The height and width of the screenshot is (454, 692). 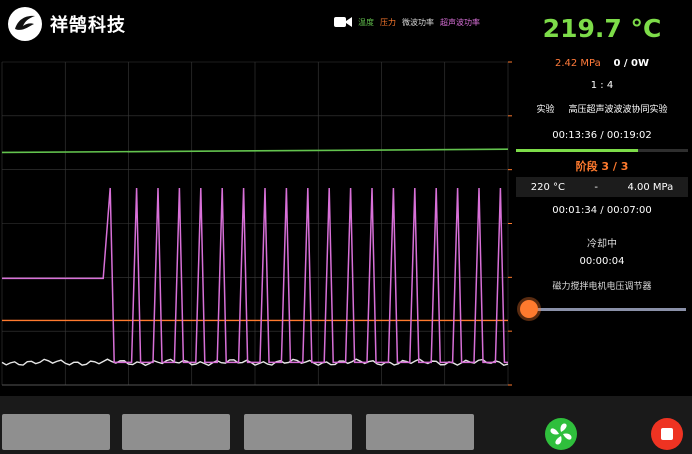 I want to click on stage-time: 00:01:34 / 00:07:00, so click(x=602, y=210).